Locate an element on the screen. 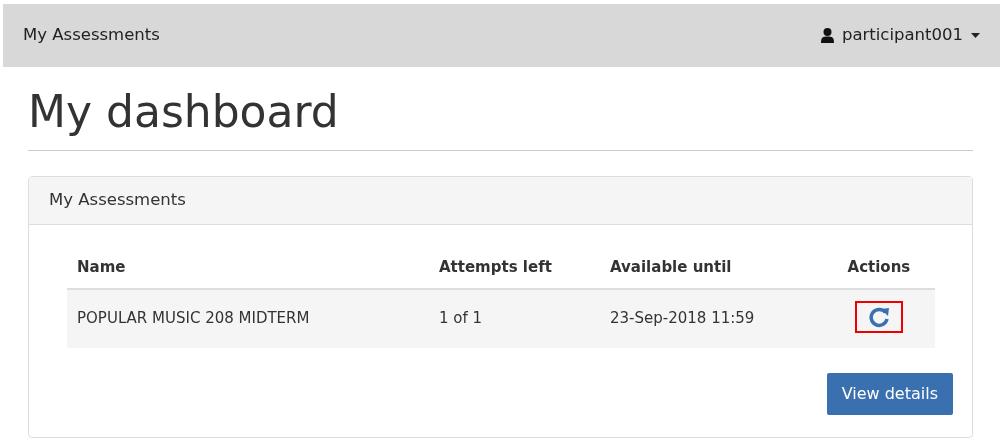 The height and width of the screenshot is (445, 1001). table-cell: 1 of 1 is located at coordinates (514, 318).